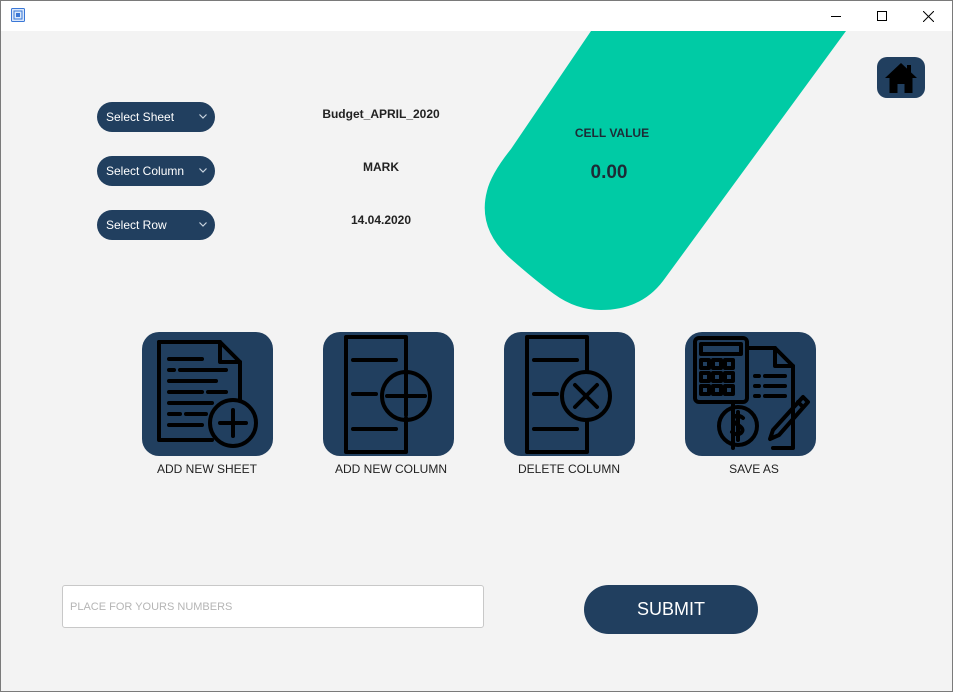 This screenshot has height=692, width=953. Describe the element at coordinates (671, 609) in the screenshot. I see `submit-button: SUBMIT` at that location.